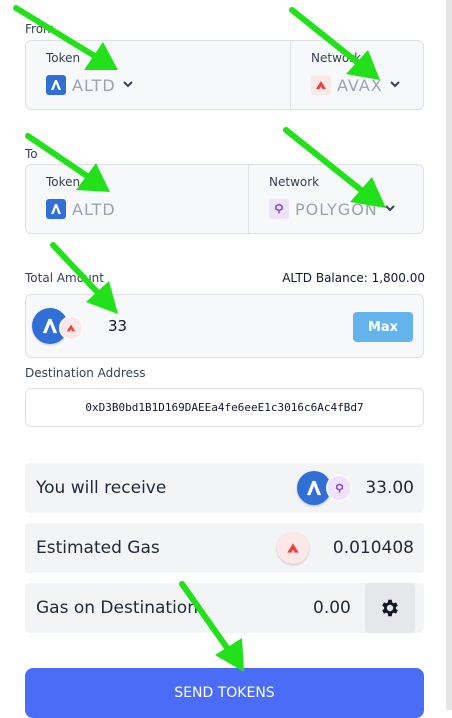  What do you see at coordinates (373, 548) in the screenshot?
I see `estimated-gas-value: 0.010408` at bounding box center [373, 548].